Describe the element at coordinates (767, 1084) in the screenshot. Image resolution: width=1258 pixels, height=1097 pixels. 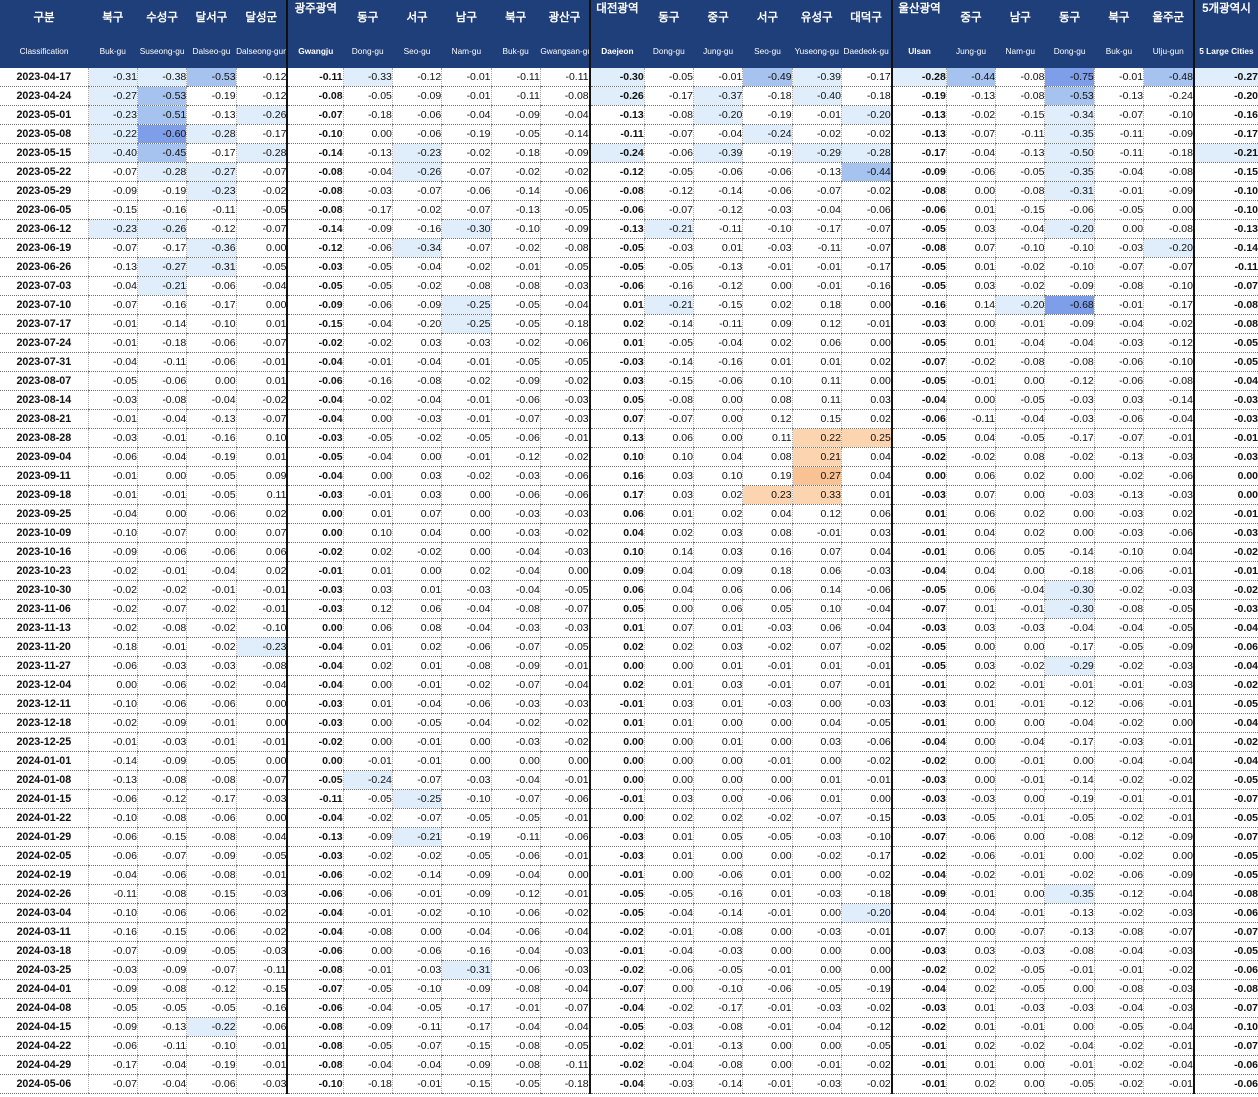
I see `table-cell-seo-gu: -0.01` at that location.